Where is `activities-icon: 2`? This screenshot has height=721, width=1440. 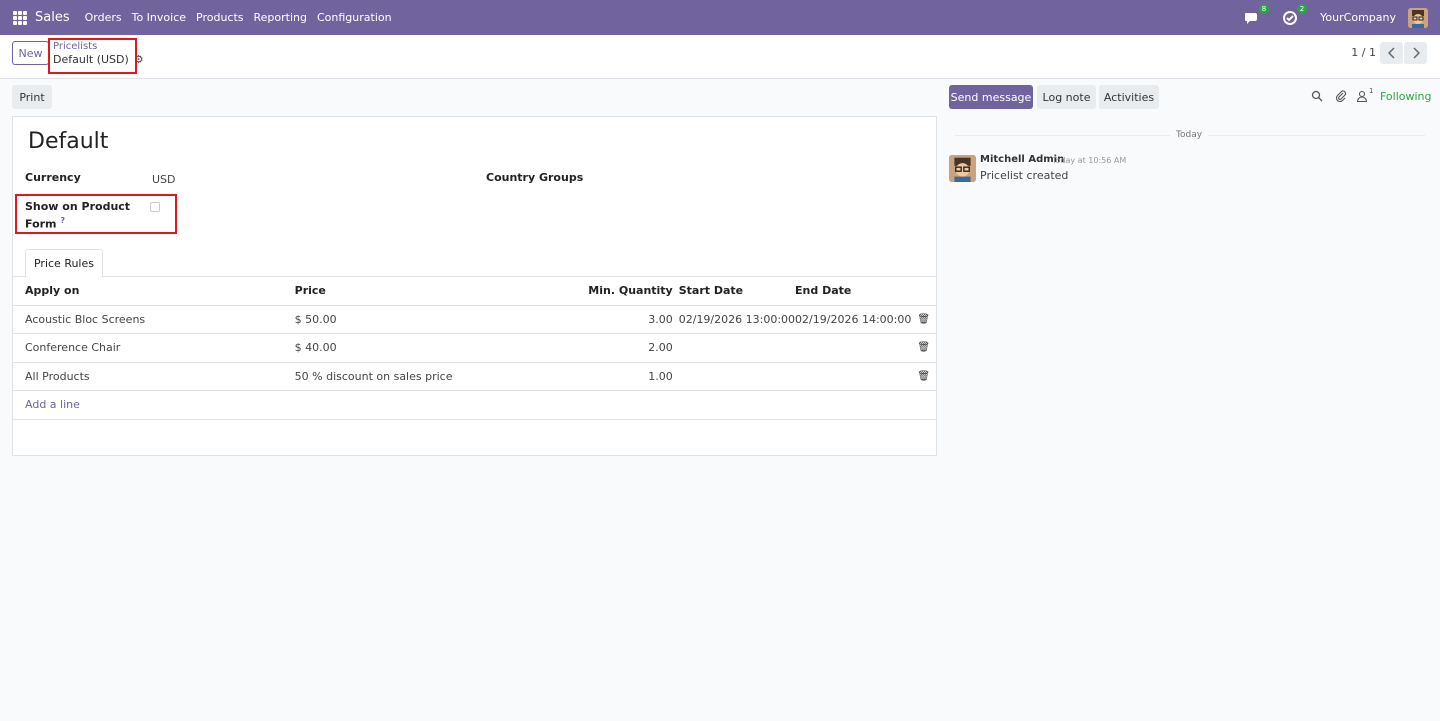
activities-icon: 2 is located at coordinates (1295, 14).